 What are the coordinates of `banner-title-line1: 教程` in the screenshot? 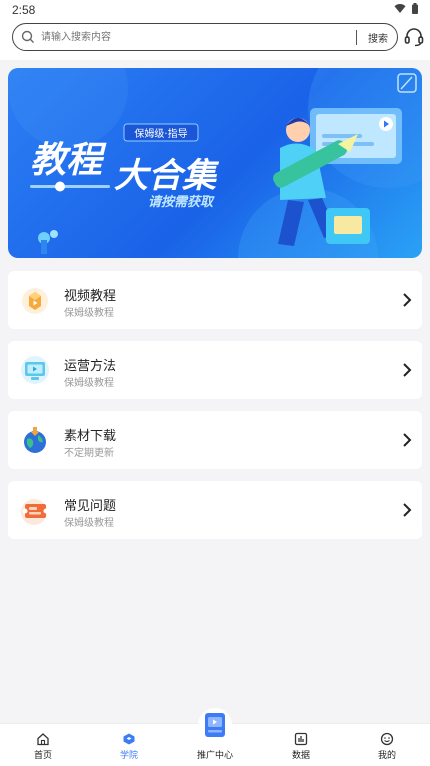 It's located at (68, 160).